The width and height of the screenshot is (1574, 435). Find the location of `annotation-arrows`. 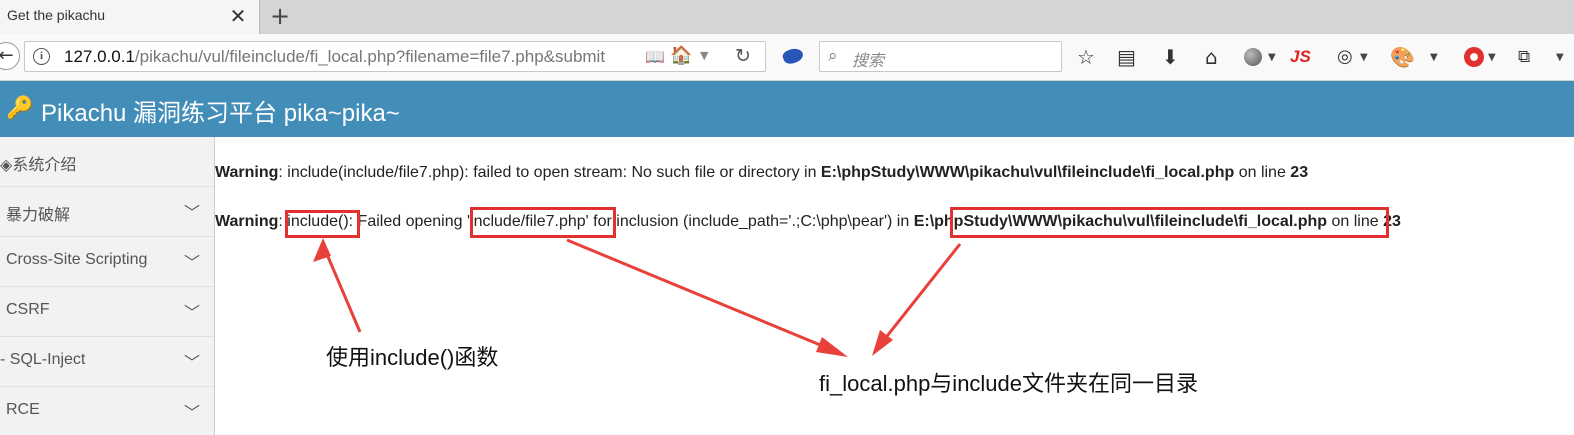

annotation-arrows is located at coordinates (637, 297).